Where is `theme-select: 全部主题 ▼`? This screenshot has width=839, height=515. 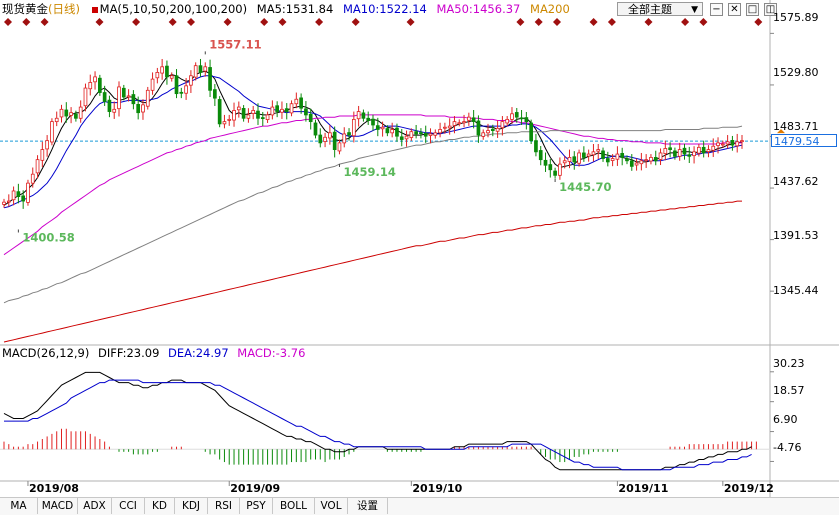
theme-select: 全部主题 ▼ is located at coordinates (660, 9).